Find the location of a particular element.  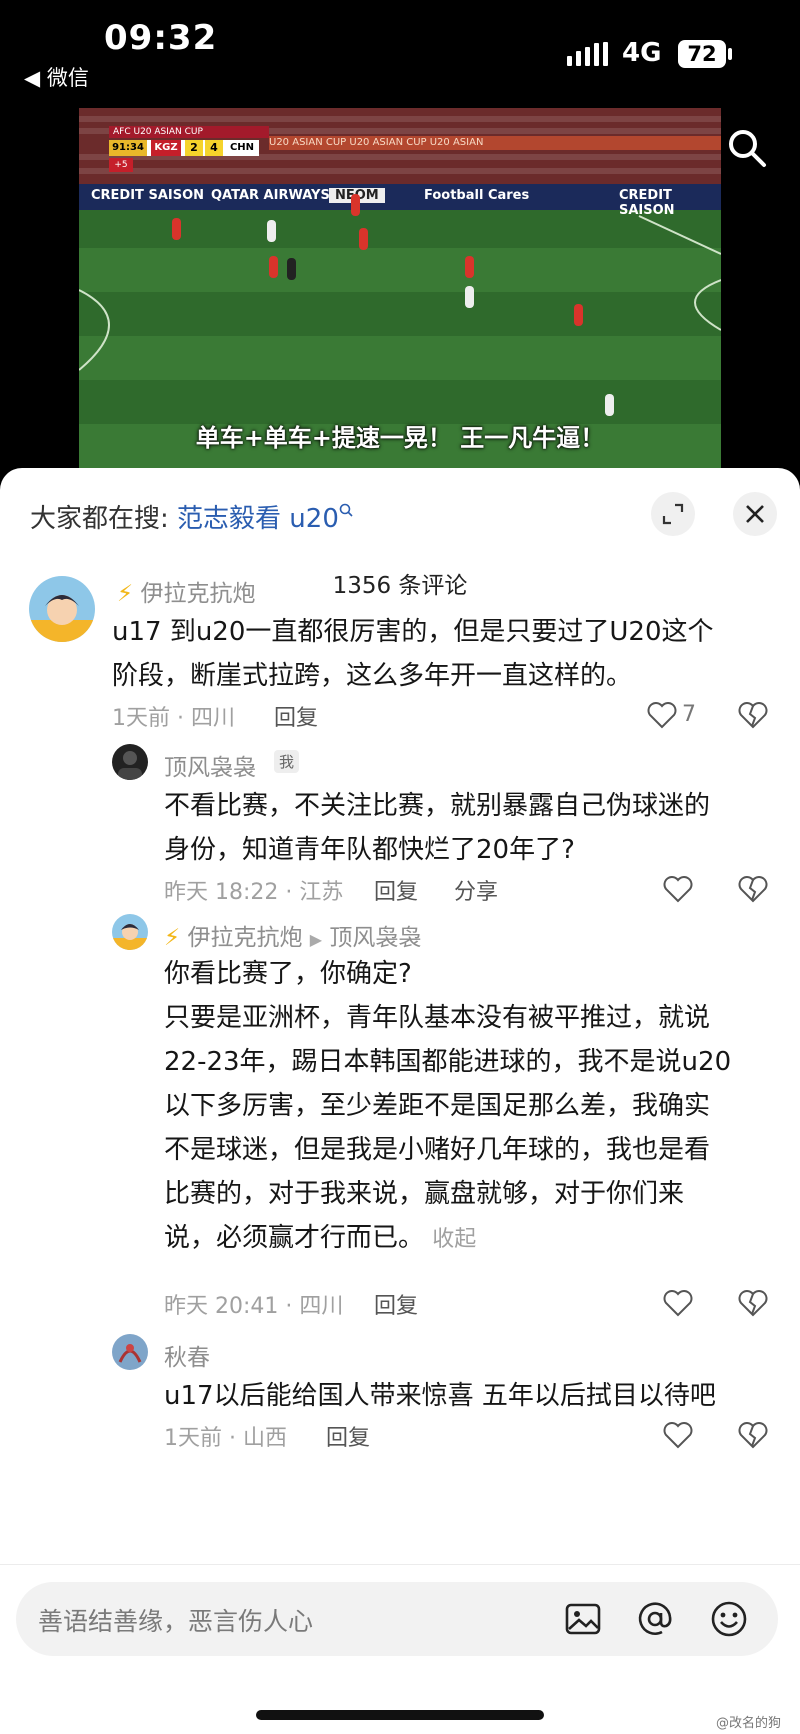

expand-button is located at coordinates (673, 514).